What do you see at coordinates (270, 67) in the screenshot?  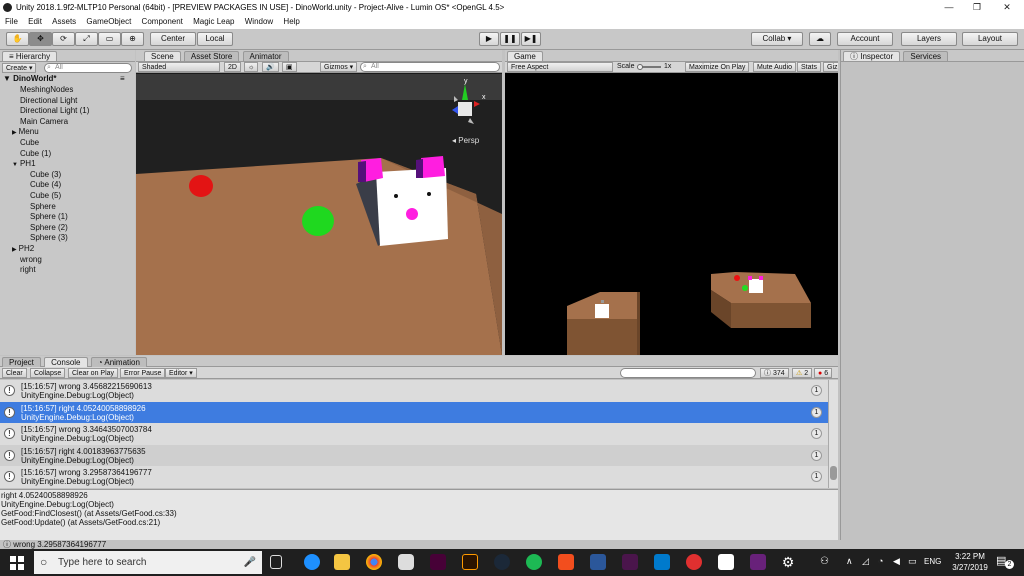 I see `audio-icon: 🔊` at bounding box center [270, 67].